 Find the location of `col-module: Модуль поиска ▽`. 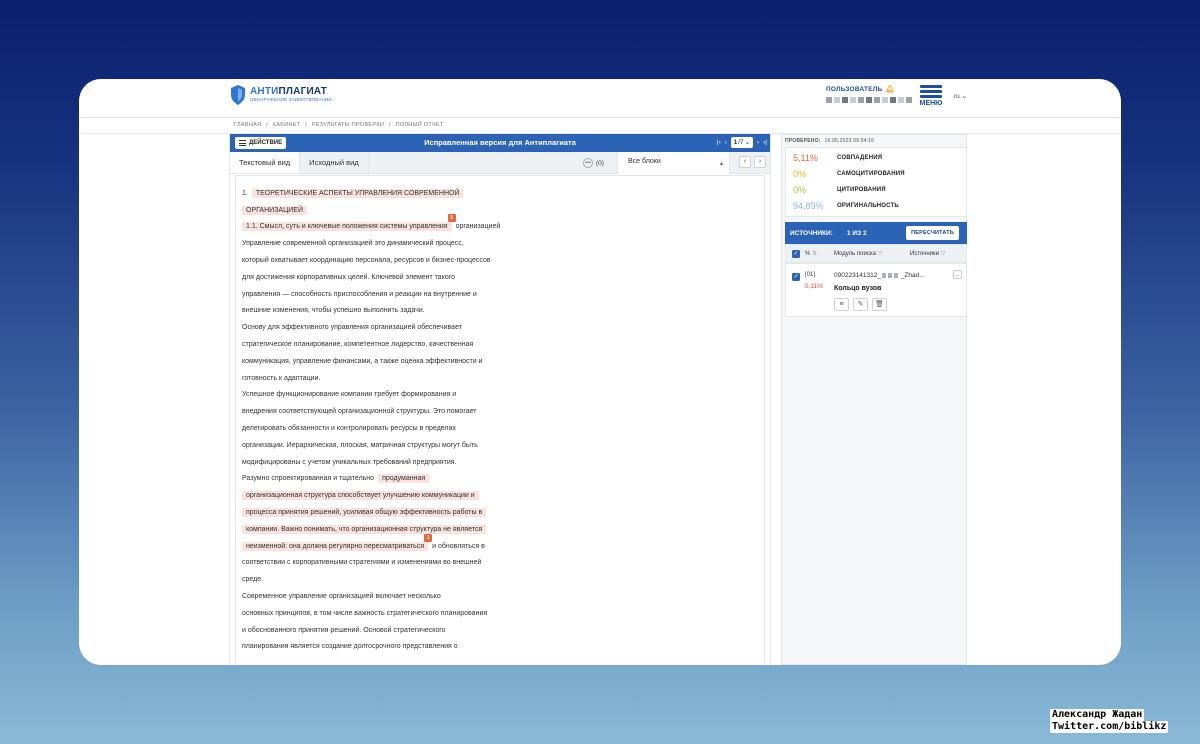

col-module: Модуль поиска ▽ is located at coordinates (858, 253).